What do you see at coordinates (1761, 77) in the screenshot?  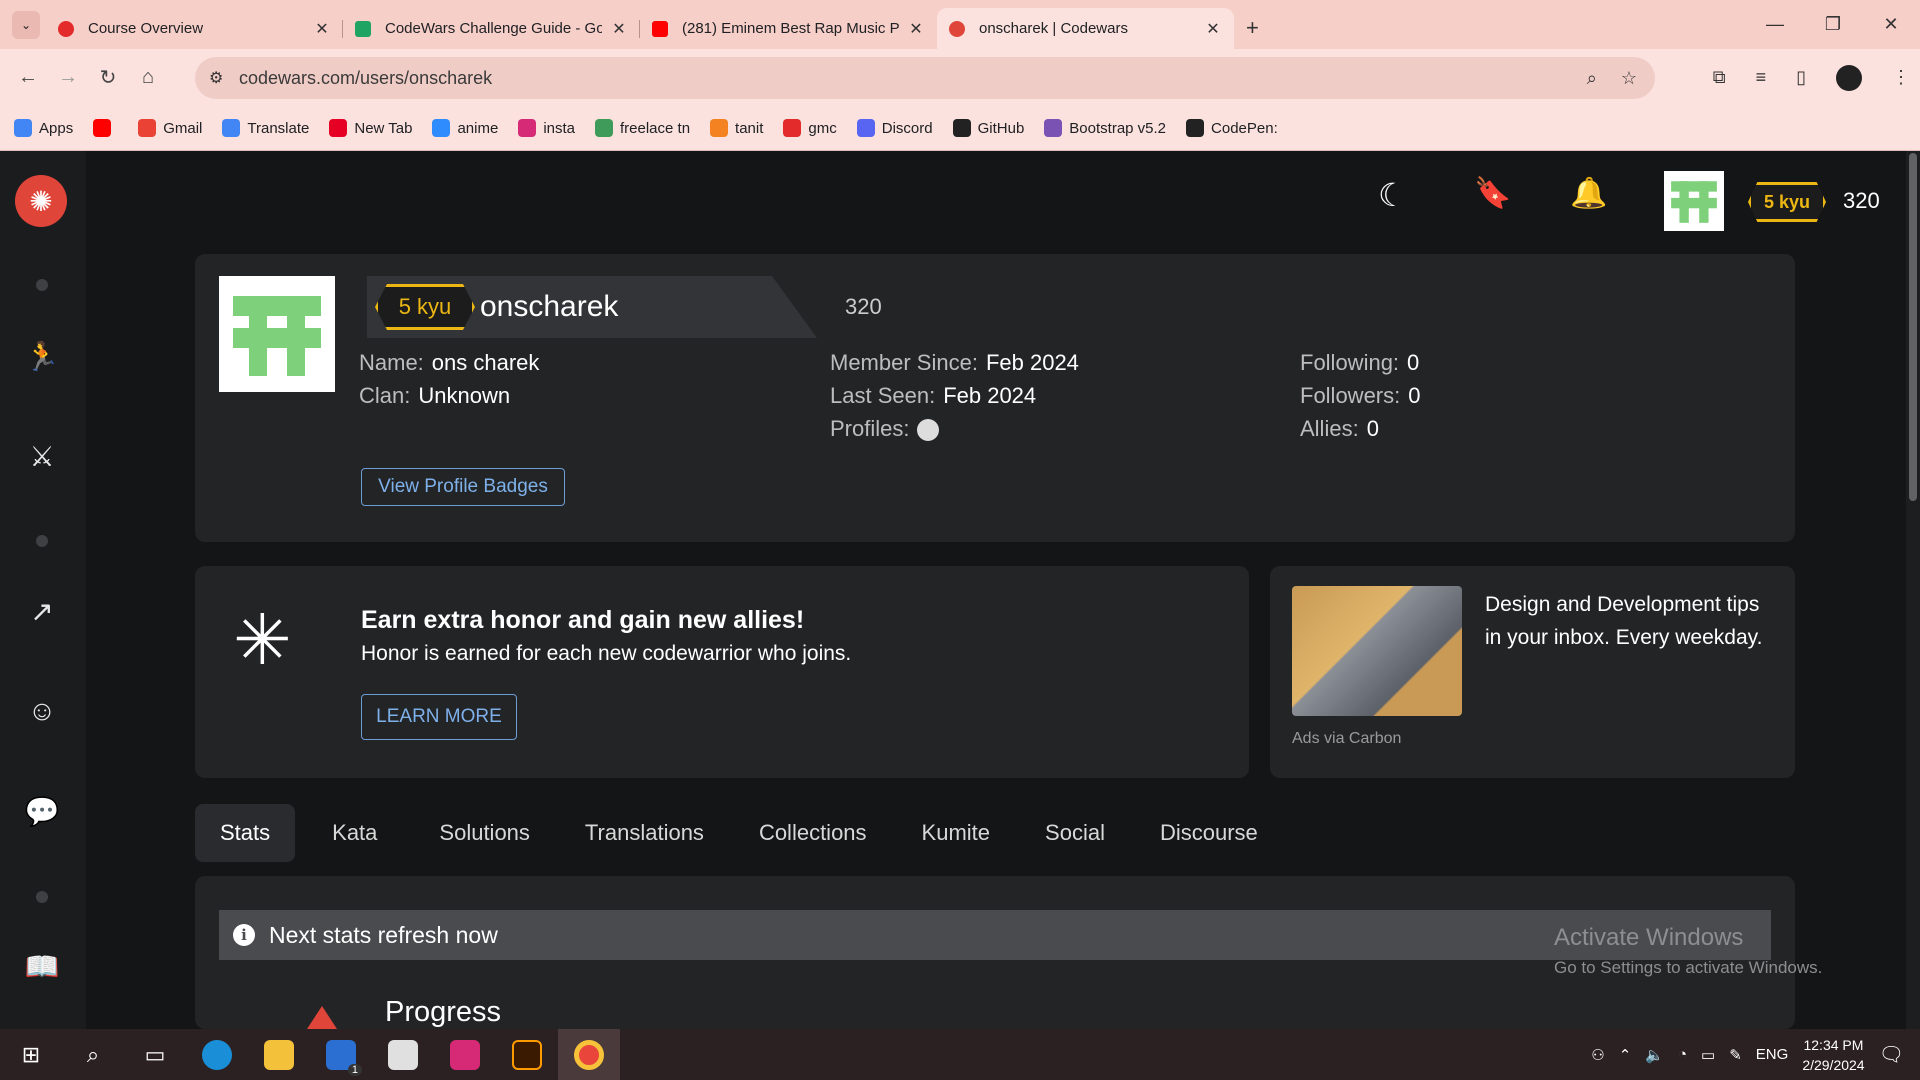 I see `media-icon: ≡` at bounding box center [1761, 77].